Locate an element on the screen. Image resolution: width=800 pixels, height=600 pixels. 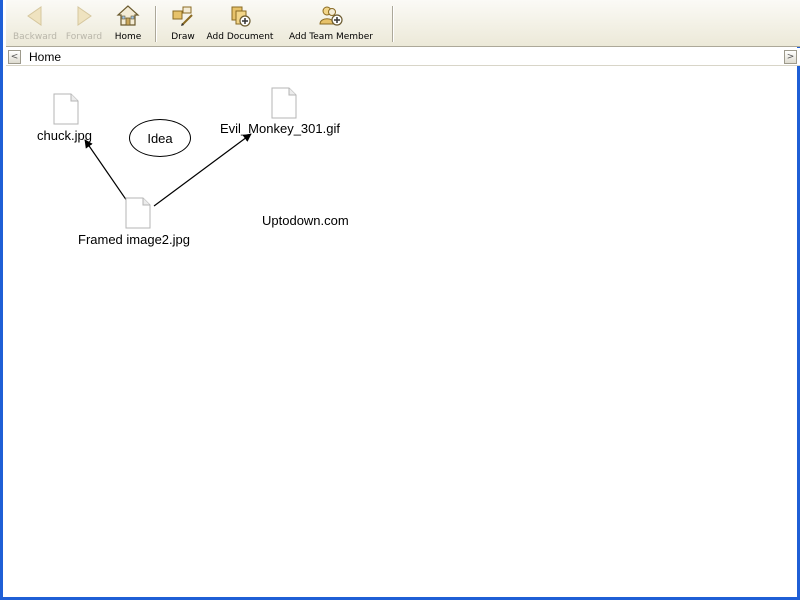
breadcrumb-home: Home is located at coordinates (45, 57).